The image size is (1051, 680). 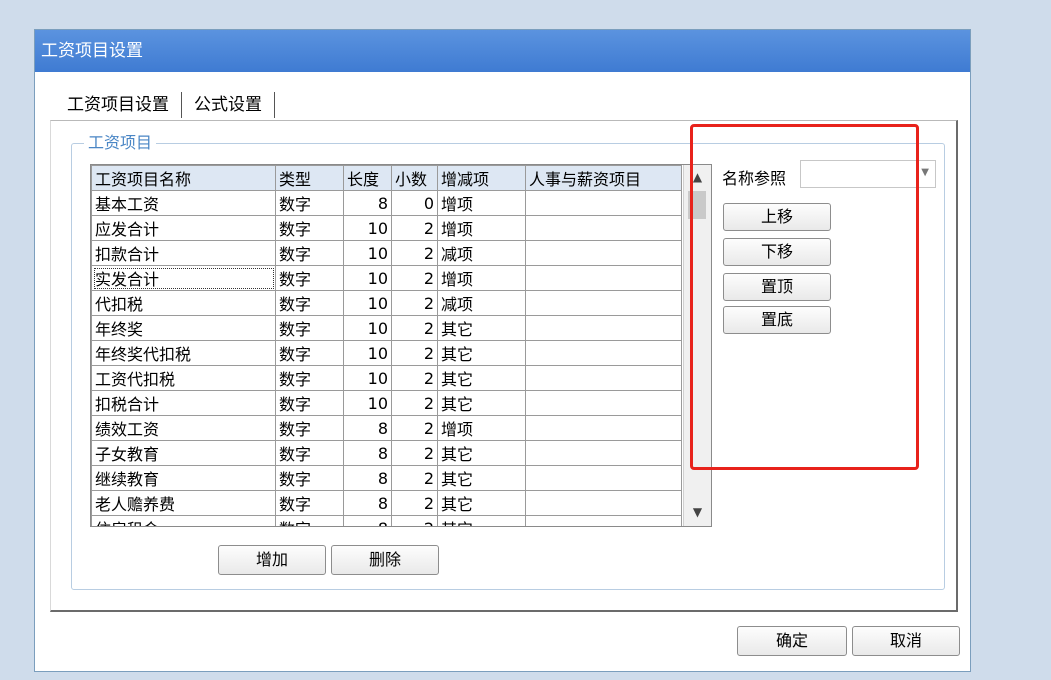 I want to click on move-up-button: 上移, so click(x=777, y=217).